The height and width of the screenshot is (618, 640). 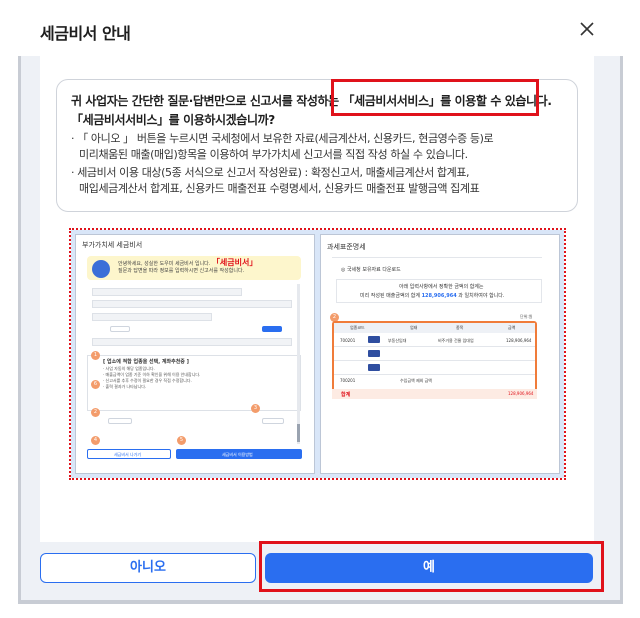 What do you see at coordinates (234, 262) in the screenshot?
I see `banner-brand: 「세금비서」` at bounding box center [234, 262].